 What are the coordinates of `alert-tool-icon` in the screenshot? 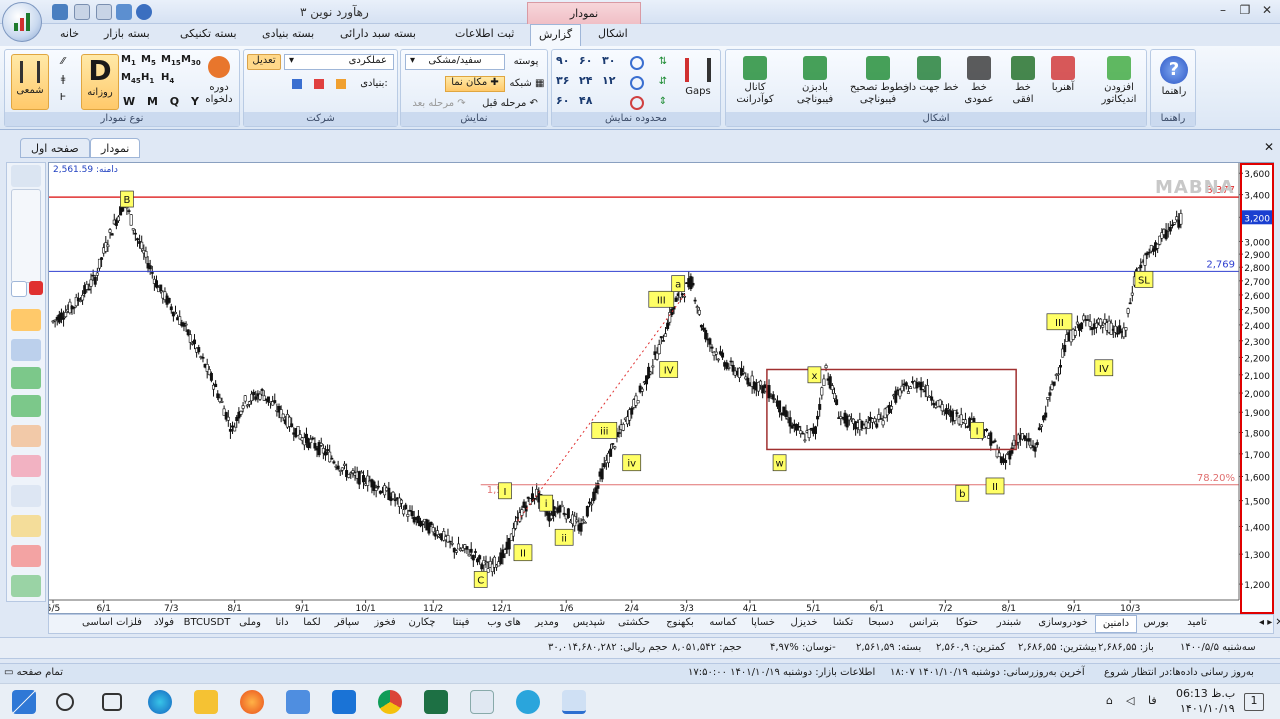 It's located at (26, 466).